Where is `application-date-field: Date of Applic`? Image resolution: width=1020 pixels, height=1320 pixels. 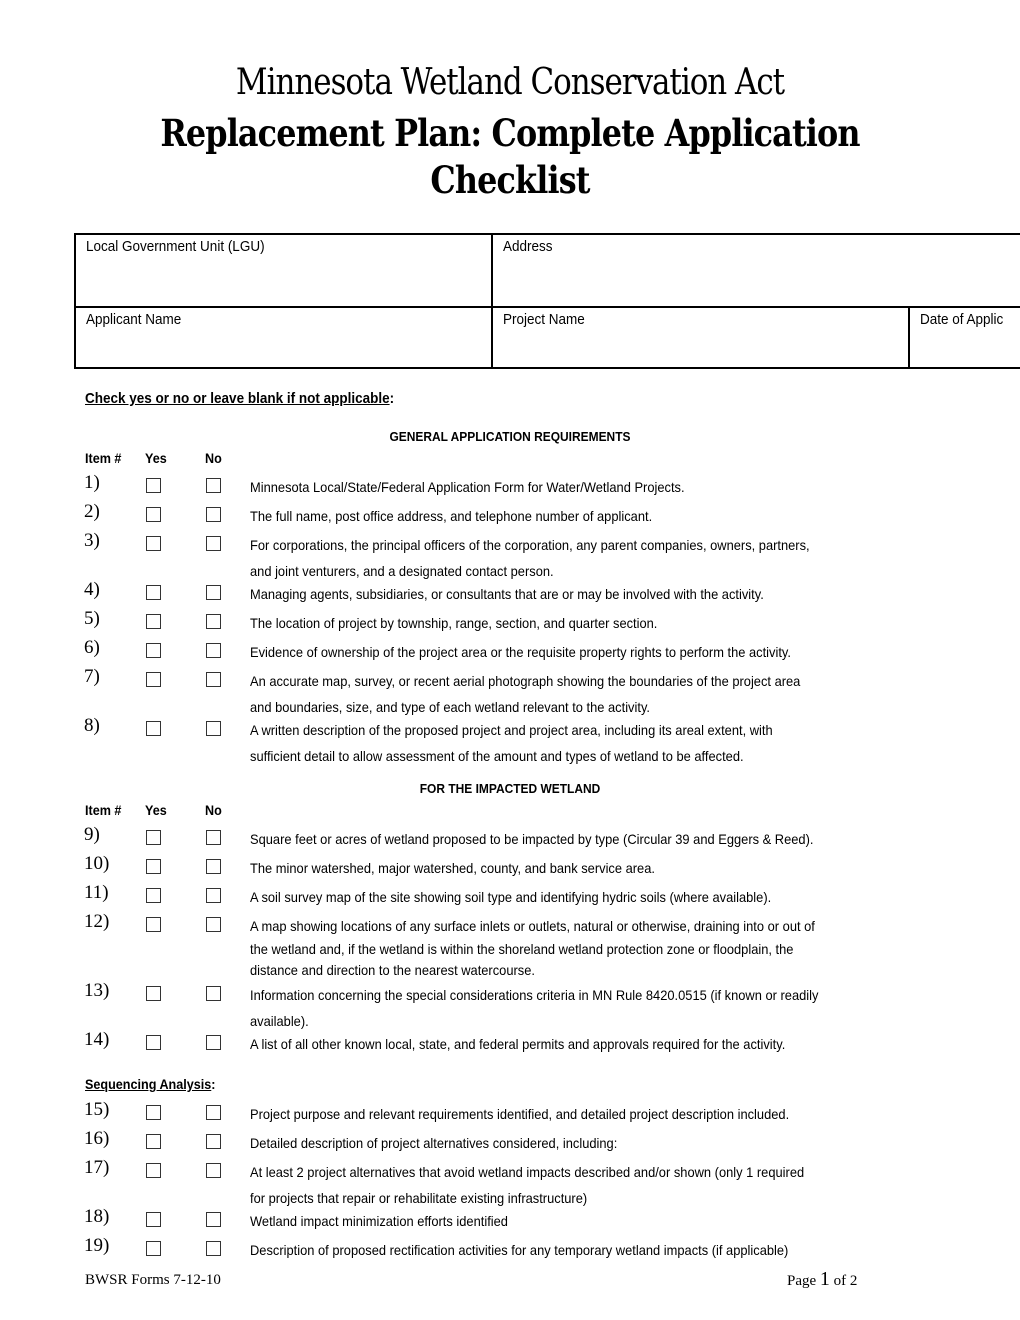 application-date-field: Date of Applic is located at coordinates (964, 337).